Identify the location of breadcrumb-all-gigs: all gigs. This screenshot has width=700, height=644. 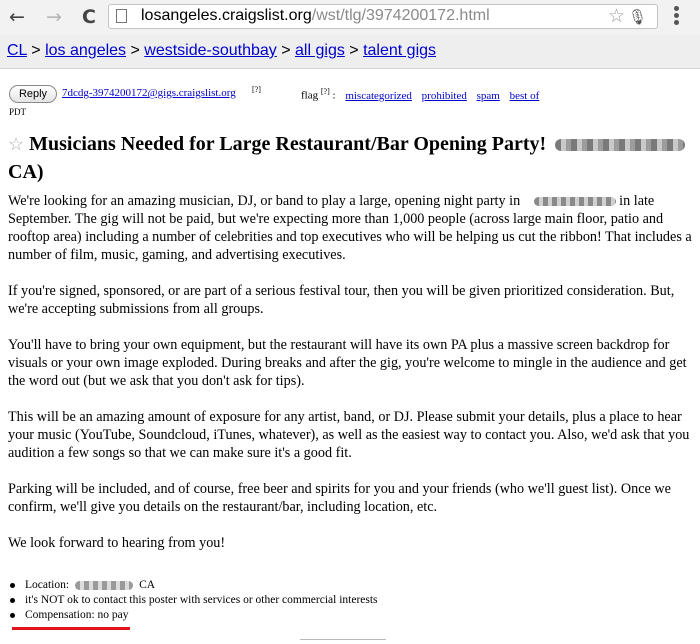
(320, 50).